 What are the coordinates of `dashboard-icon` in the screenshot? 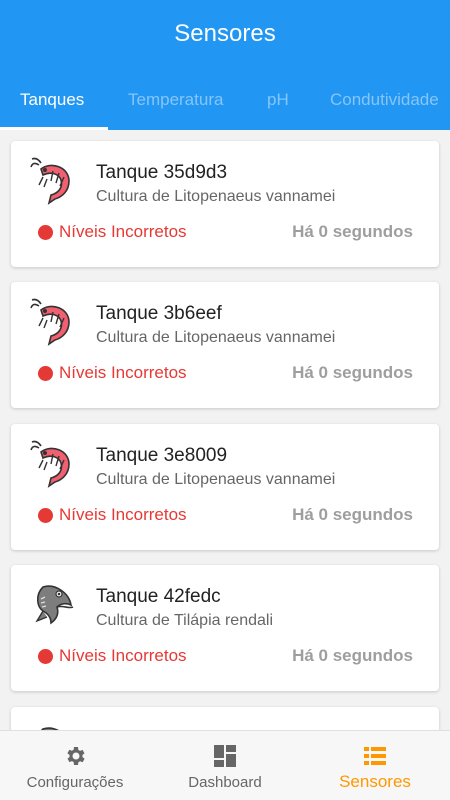 It's located at (225, 756).